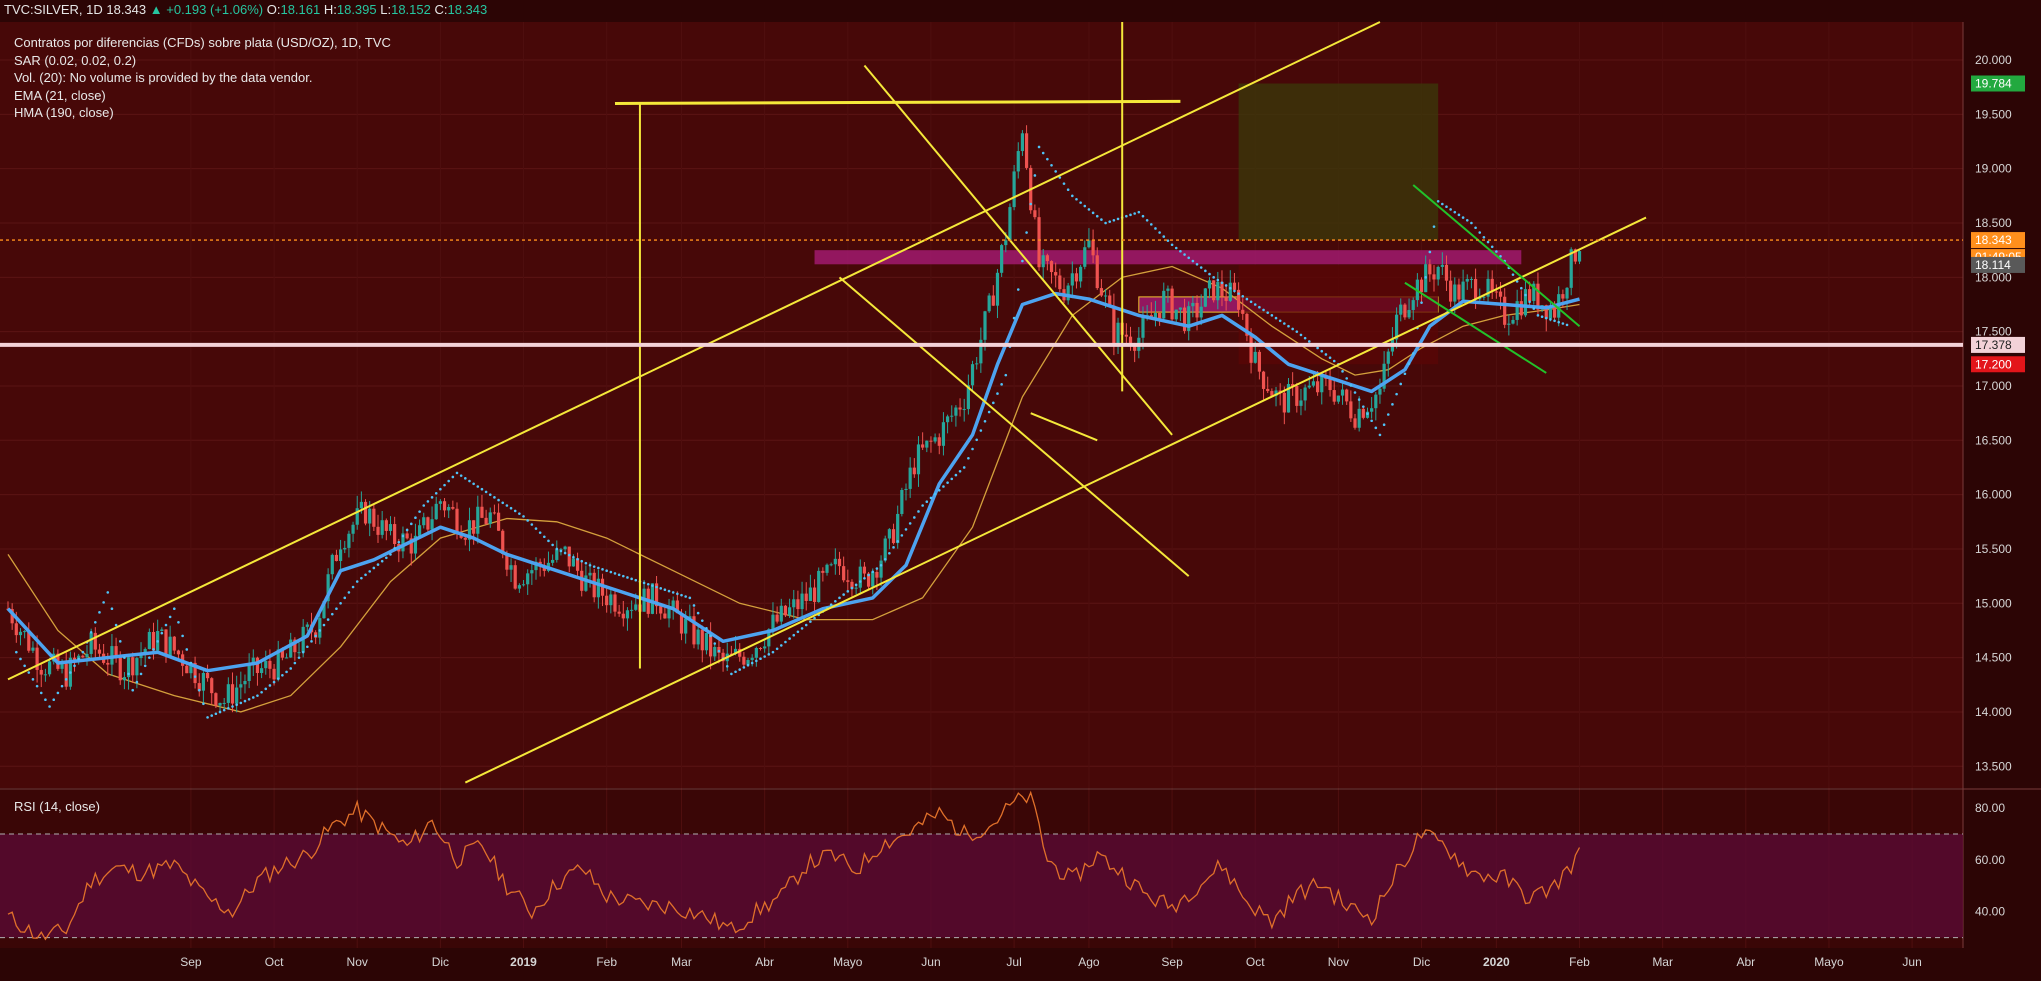 The image size is (2041, 981). I want to click on price-tick-label: 14.000, so click(1993, 712).